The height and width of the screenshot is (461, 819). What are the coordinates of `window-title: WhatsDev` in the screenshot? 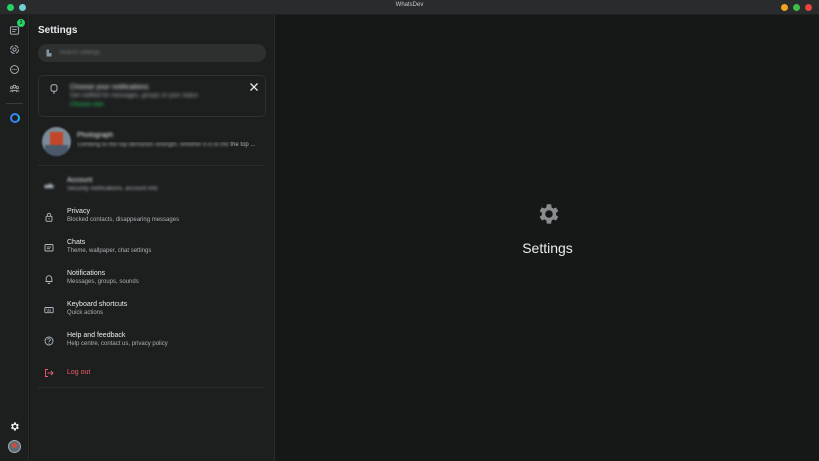 It's located at (409, 5).